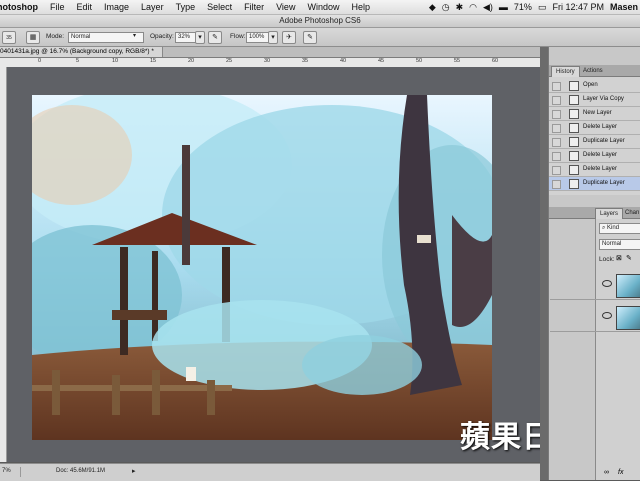  What do you see at coordinates (628, 286) in the screenshot?
I see `layer-thumbnail` at bounding box center [628, 286].